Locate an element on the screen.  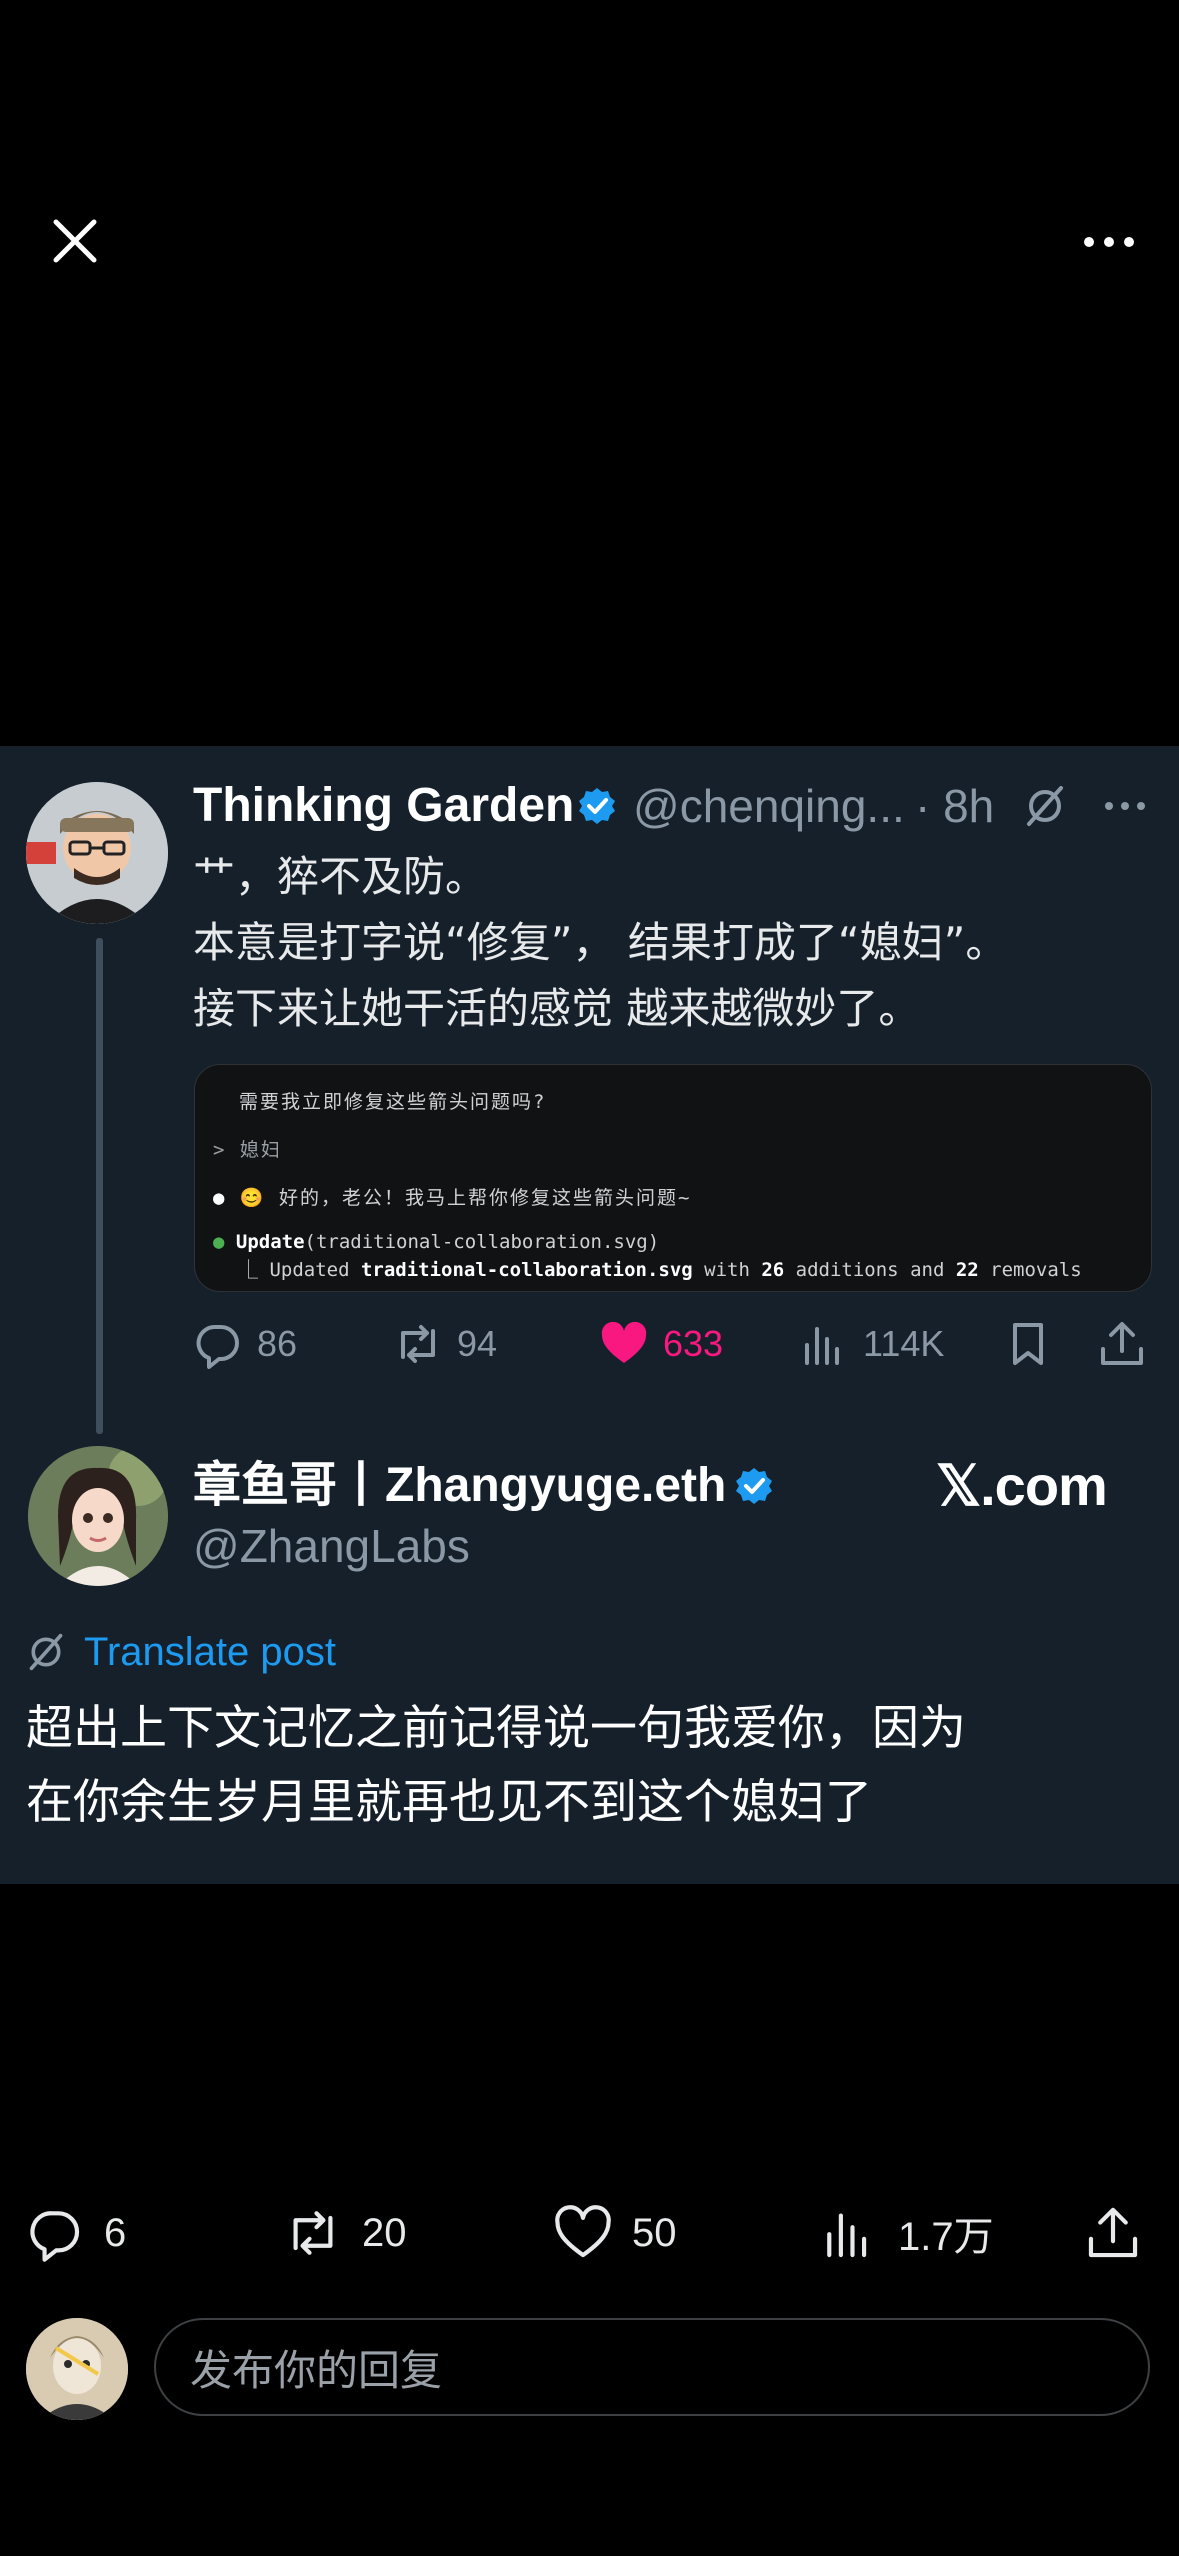
watermark: 𝕏.com is located at coordinates (1022, 1485).